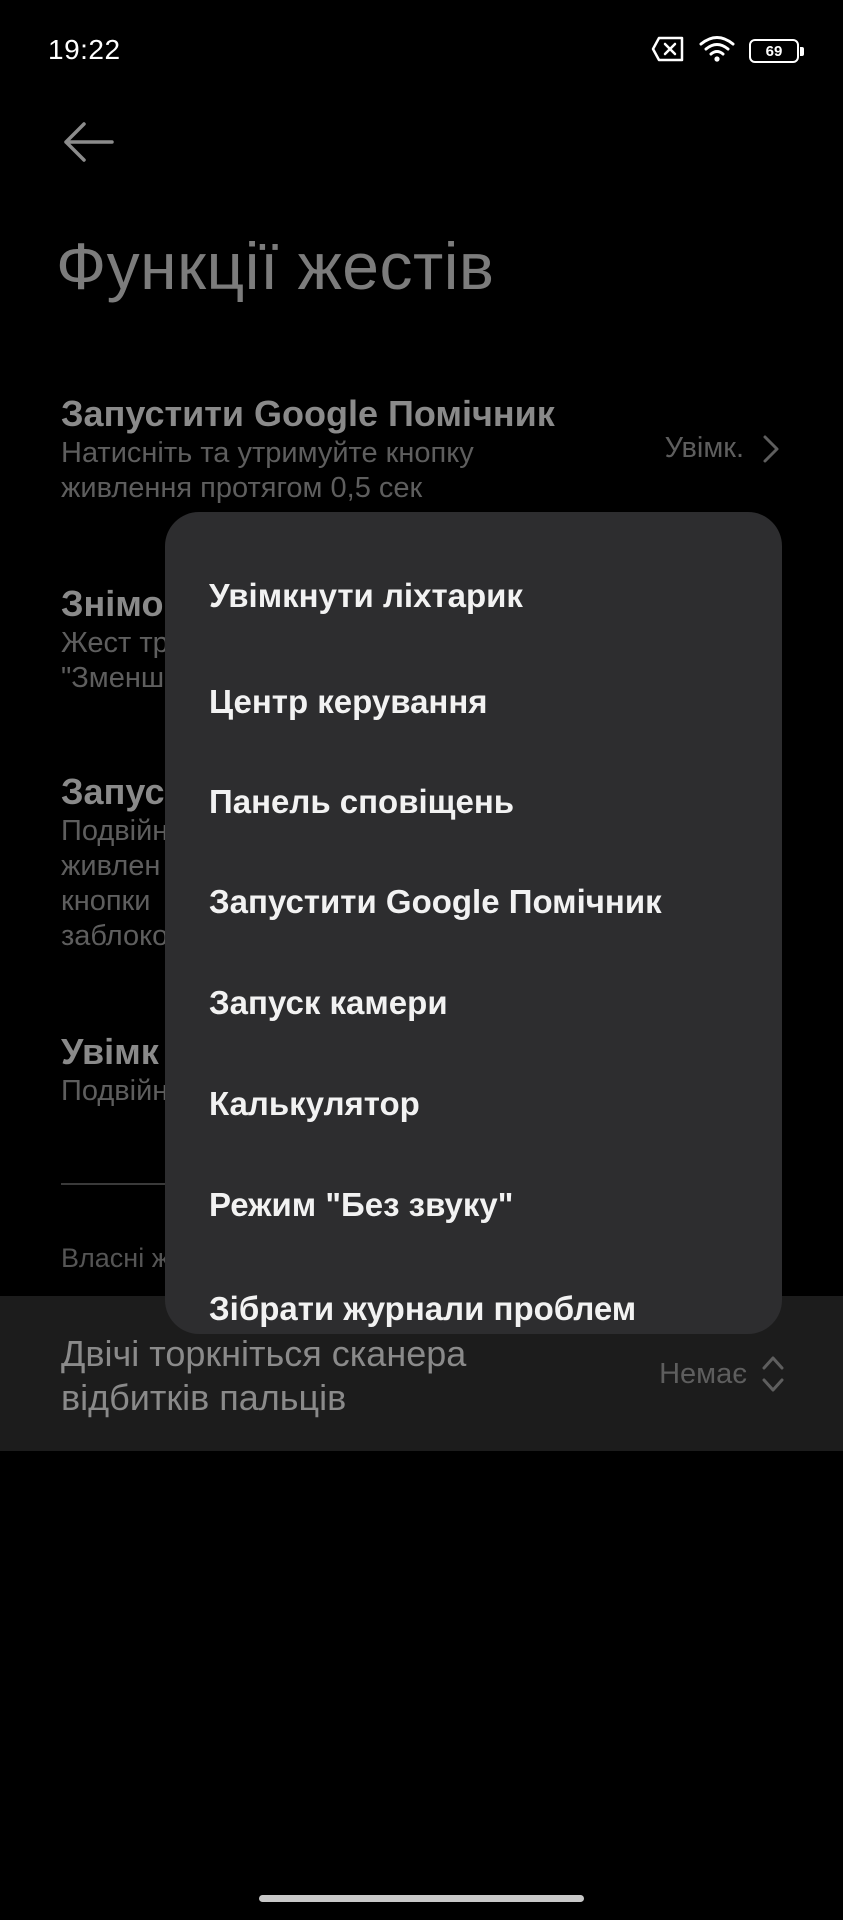 The image size is (843, 1920). What do you see at coordinates (314, 1104) in the screenshot?
I see `menu-item-calculator: Калькулятор` at bounding box center [314, 1104].